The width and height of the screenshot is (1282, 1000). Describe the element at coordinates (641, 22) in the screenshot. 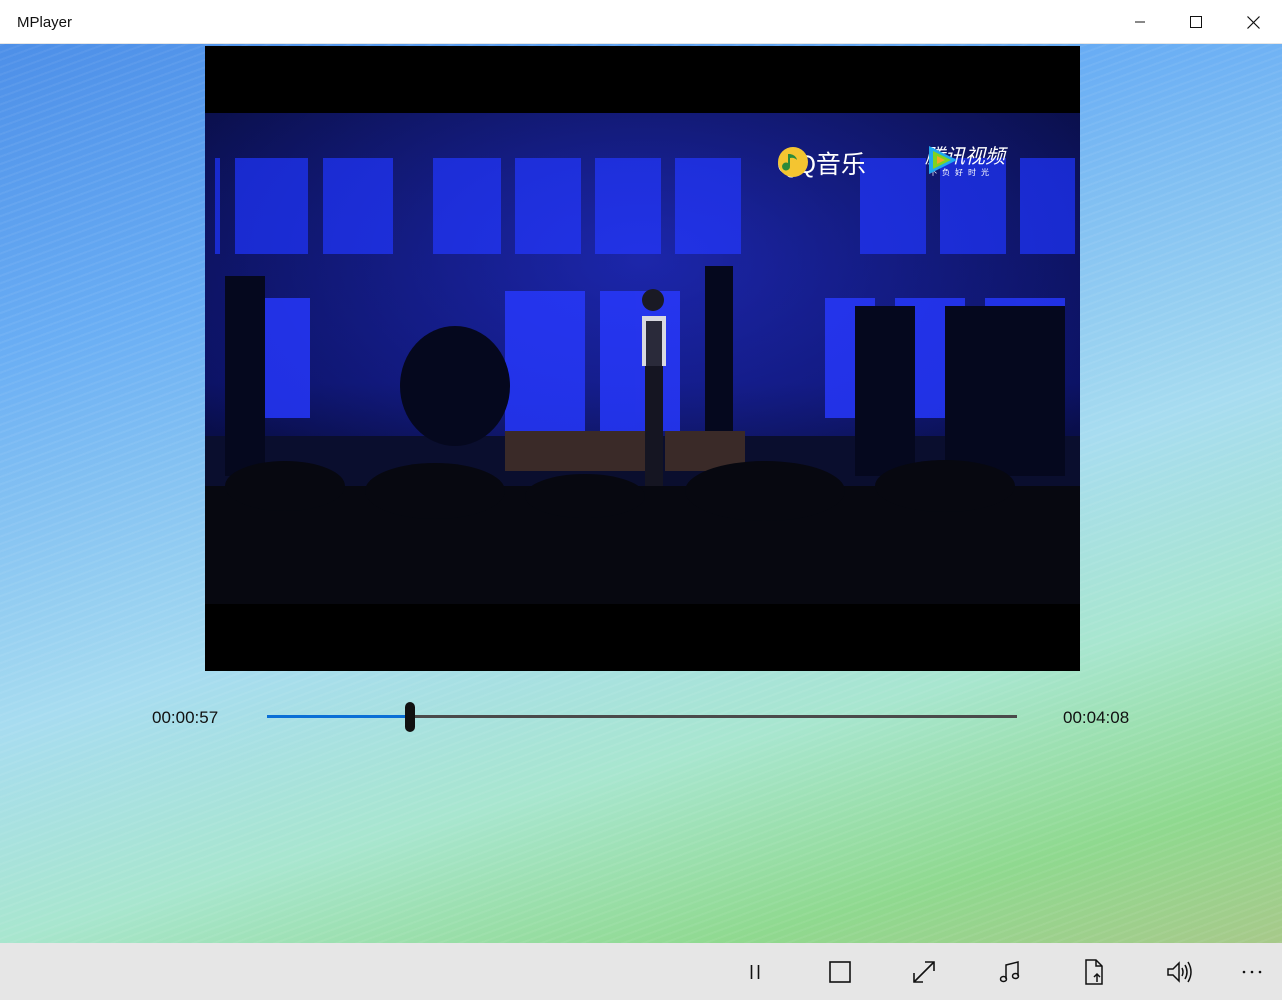

I see `title-bar: MPlayer` at that location.